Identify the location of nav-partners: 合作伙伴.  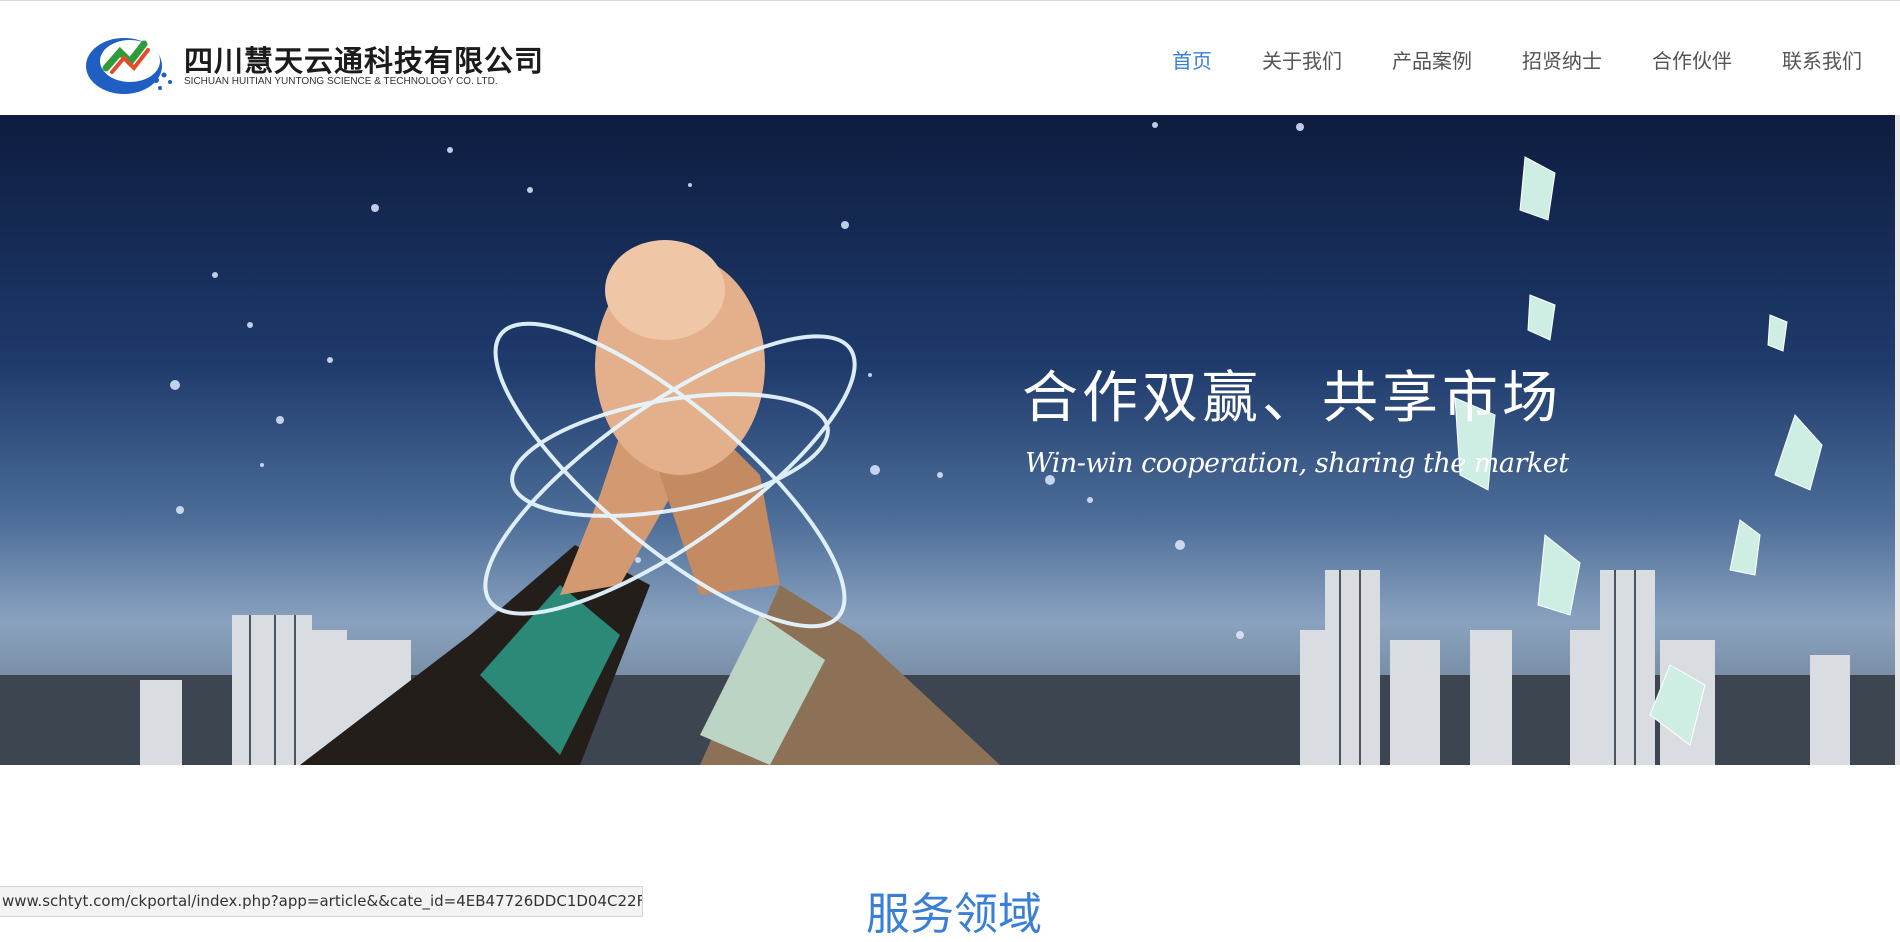
(1692, 59).